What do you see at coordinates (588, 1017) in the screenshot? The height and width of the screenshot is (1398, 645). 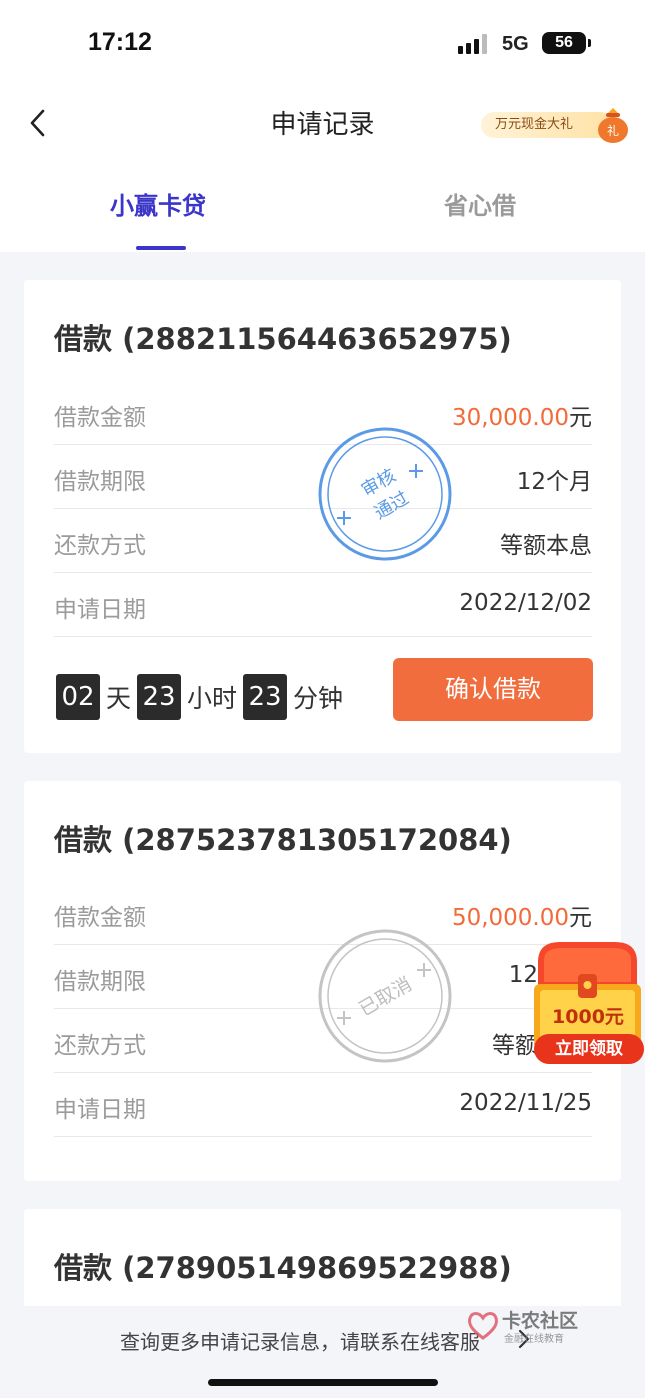 I see `gift-amount: 1000元` at bounding box center [588, 1017].